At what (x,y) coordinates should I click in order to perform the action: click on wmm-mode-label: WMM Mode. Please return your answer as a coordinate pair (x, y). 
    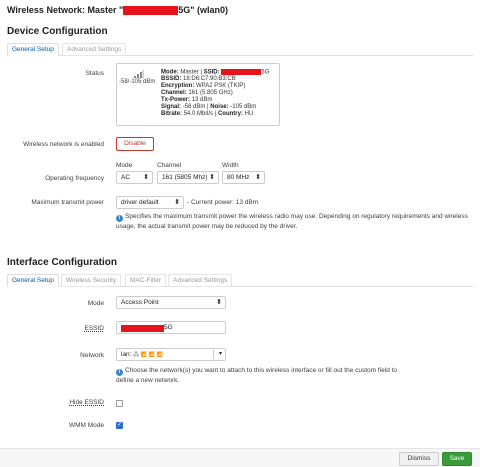
    Looking at the image, I should click on (86, 425).